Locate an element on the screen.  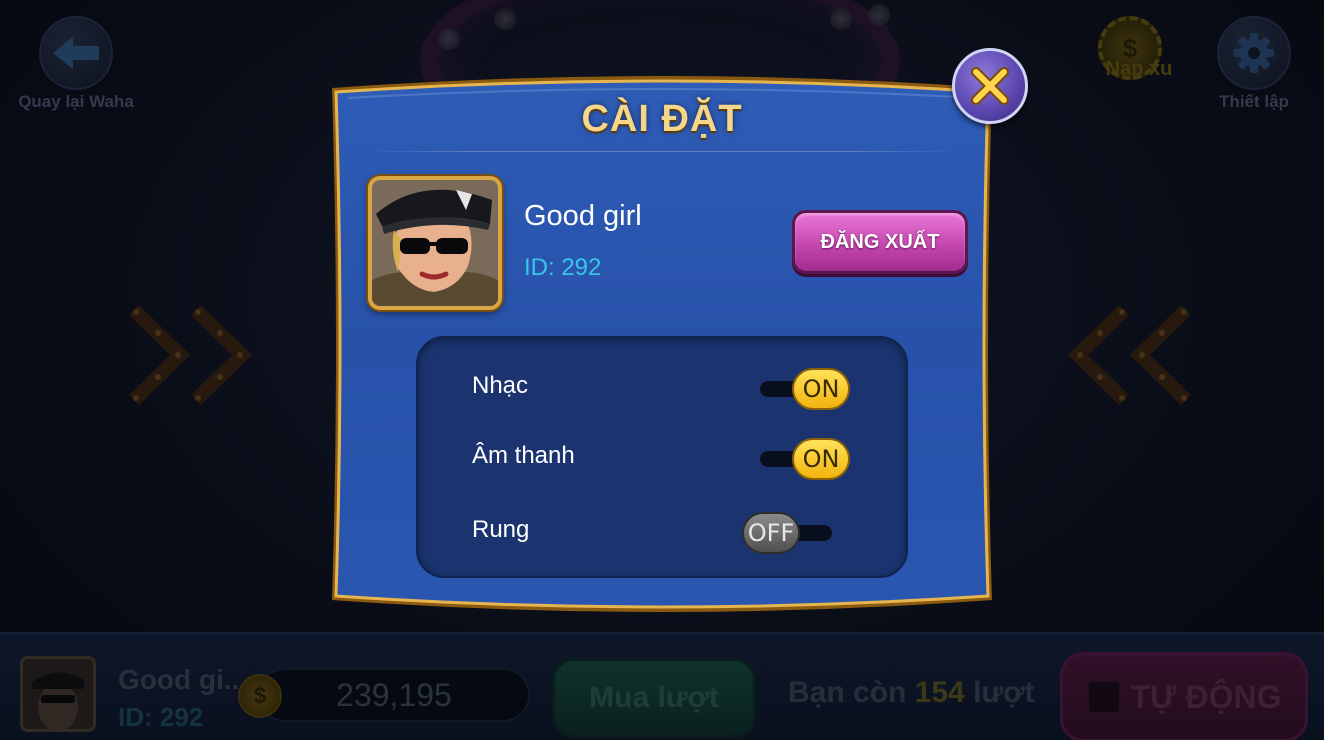
close-button is located at coordinates (990, 86).